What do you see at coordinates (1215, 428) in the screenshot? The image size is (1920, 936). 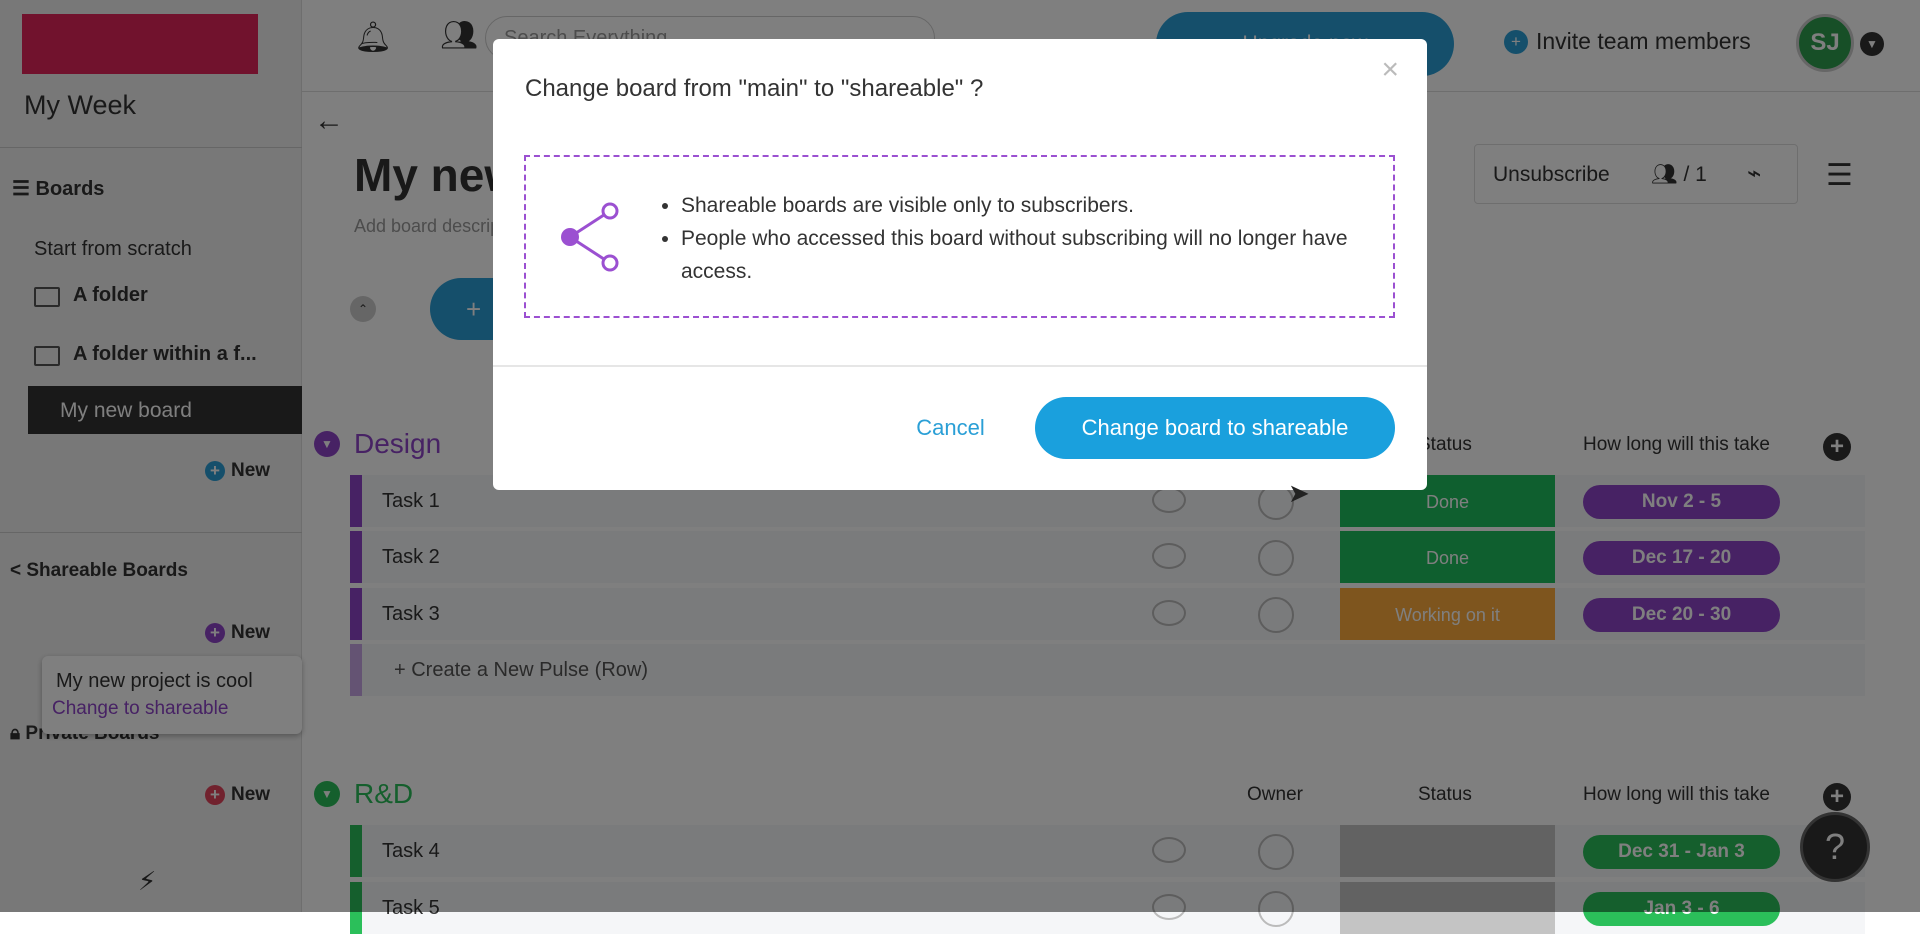 I see `change-board-to-shareable-button: Change board to shareable` at bounding box center [1215, 428].